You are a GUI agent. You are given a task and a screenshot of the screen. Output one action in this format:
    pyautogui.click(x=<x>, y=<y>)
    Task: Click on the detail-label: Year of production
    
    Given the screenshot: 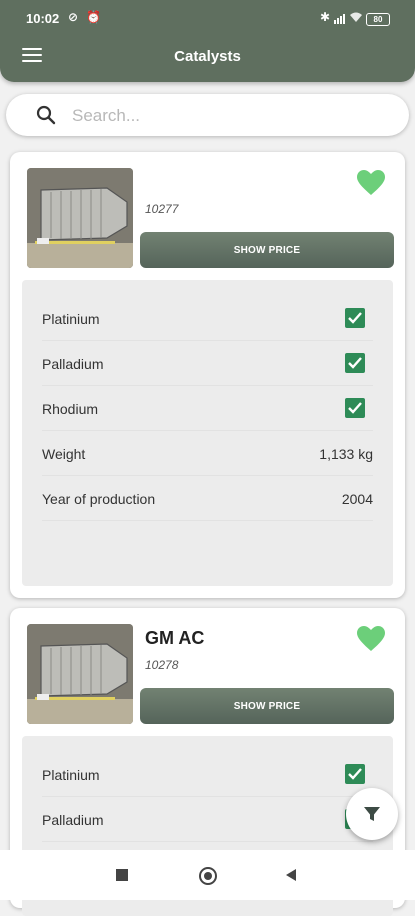 What is the action you would take?
    pyautogui.click(x=99, y=499)
    